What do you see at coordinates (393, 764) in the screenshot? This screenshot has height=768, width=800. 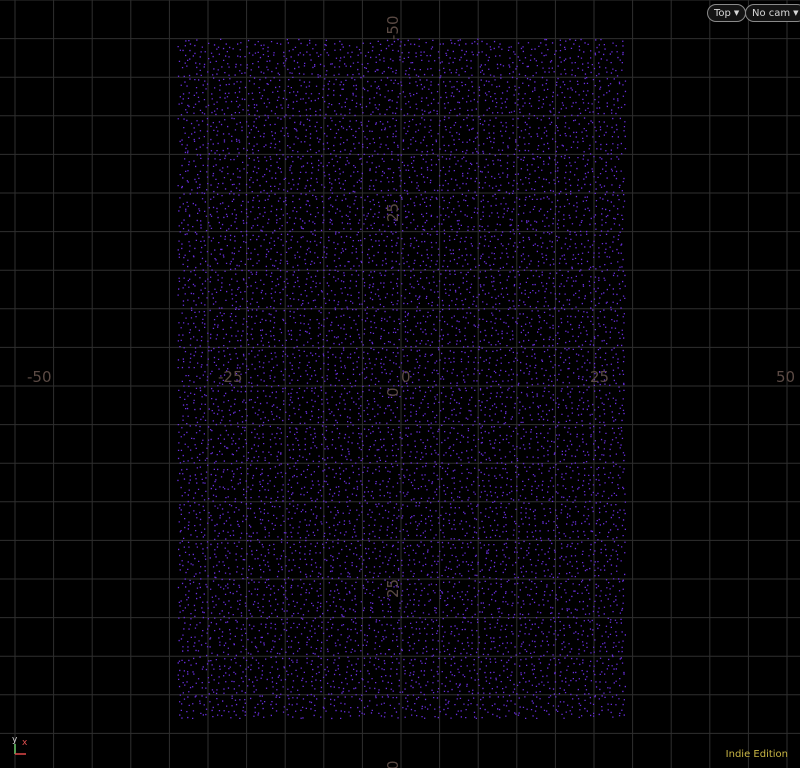 I see `v-label-bottom: 0` at bounding box center [393, 764].